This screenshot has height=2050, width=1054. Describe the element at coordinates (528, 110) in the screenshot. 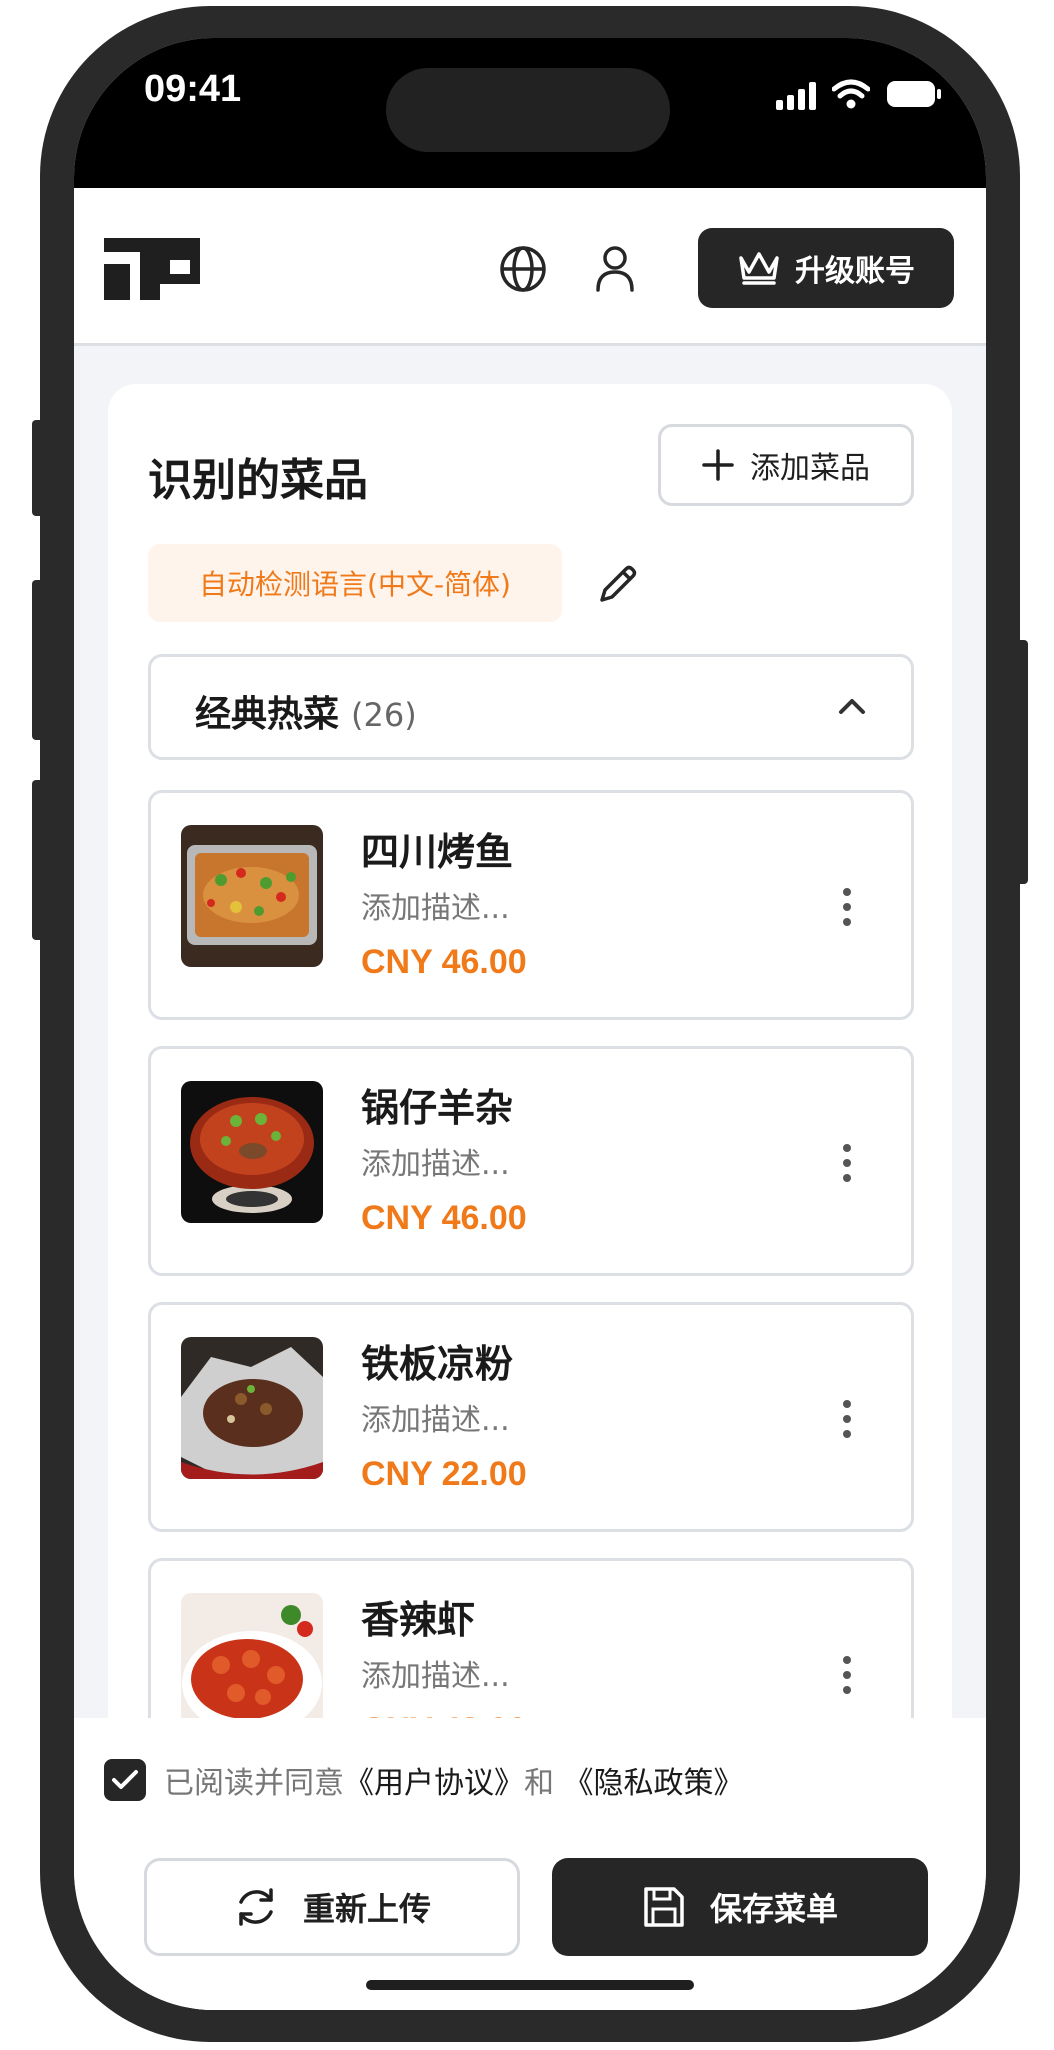

I see `dynamic-island` at that location.